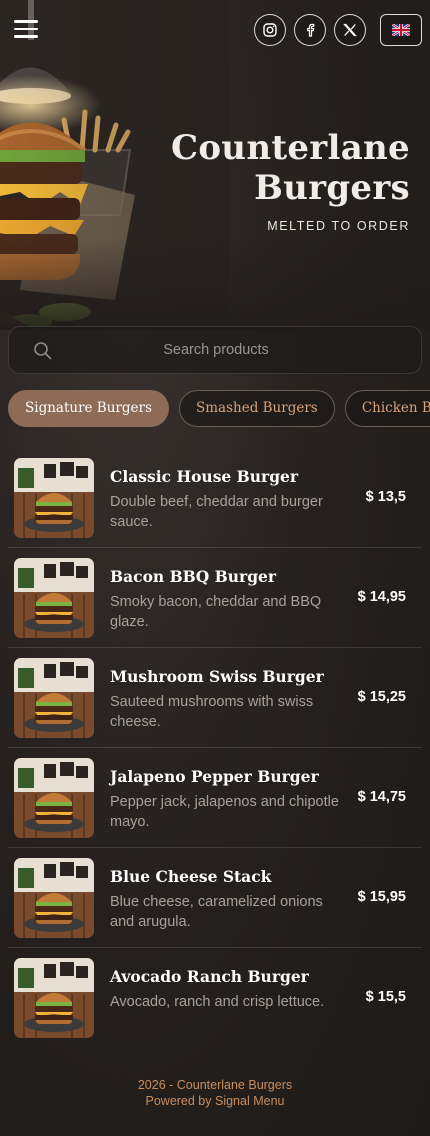 This screenshot has height=1136, width=430. What do you see at coordinates (216, 612) in the screenshot?
I see `product-description: Smoky bacon, cheddar and BBQ glaze.` at bounding box center [216, 612].